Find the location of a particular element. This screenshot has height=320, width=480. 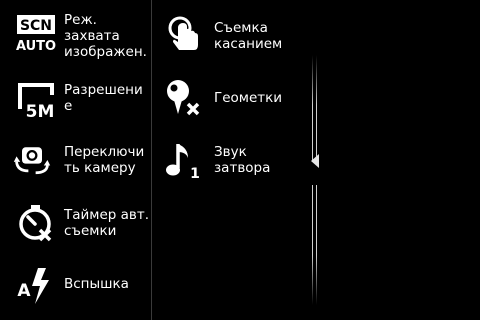

menu-item-geotag: Геометки is located at coordinates (228, 100).